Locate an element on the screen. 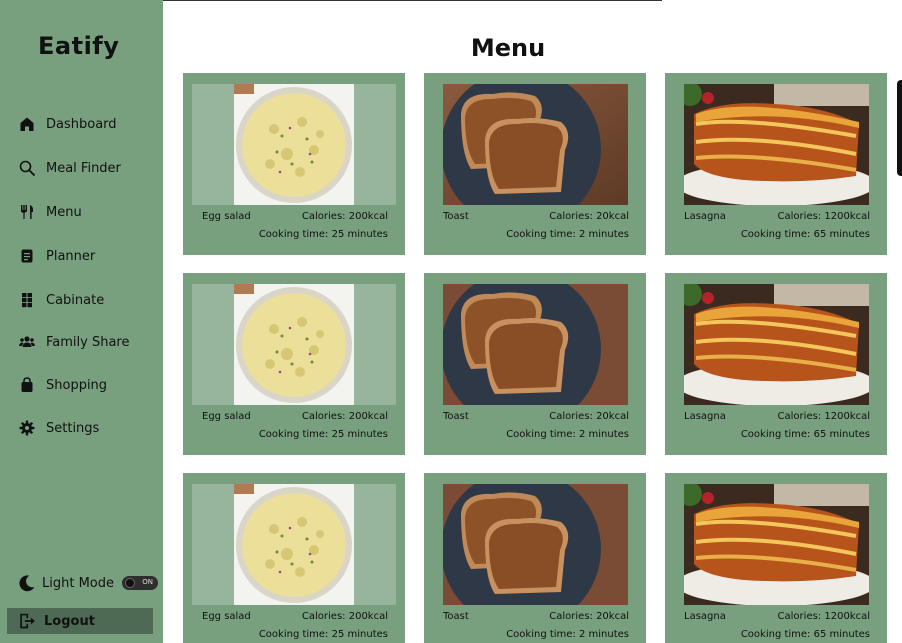 This screenshot has height=643, width=902. sidebar-item-label: Shopping is located at coordinates (77, 385).